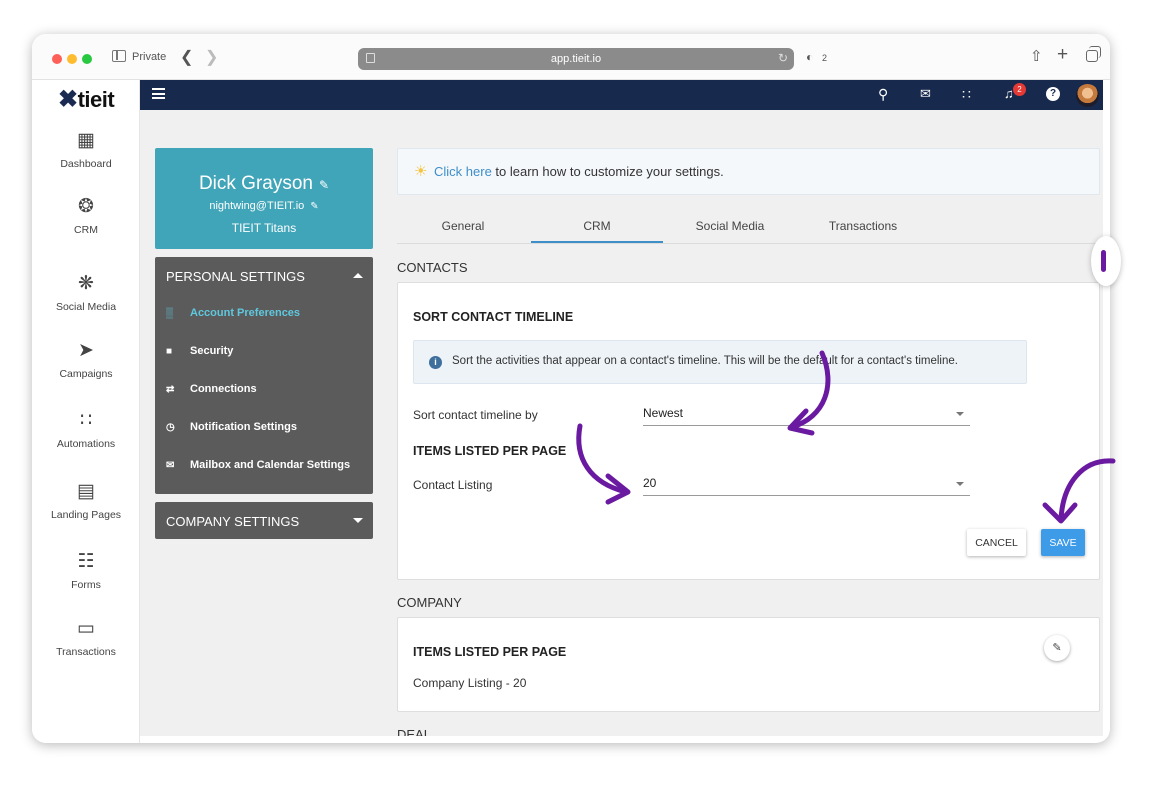 This screenshot has height=800, width=1150. I want to click on settings-item-connections: ⇄ Connections, so click(211, 389).